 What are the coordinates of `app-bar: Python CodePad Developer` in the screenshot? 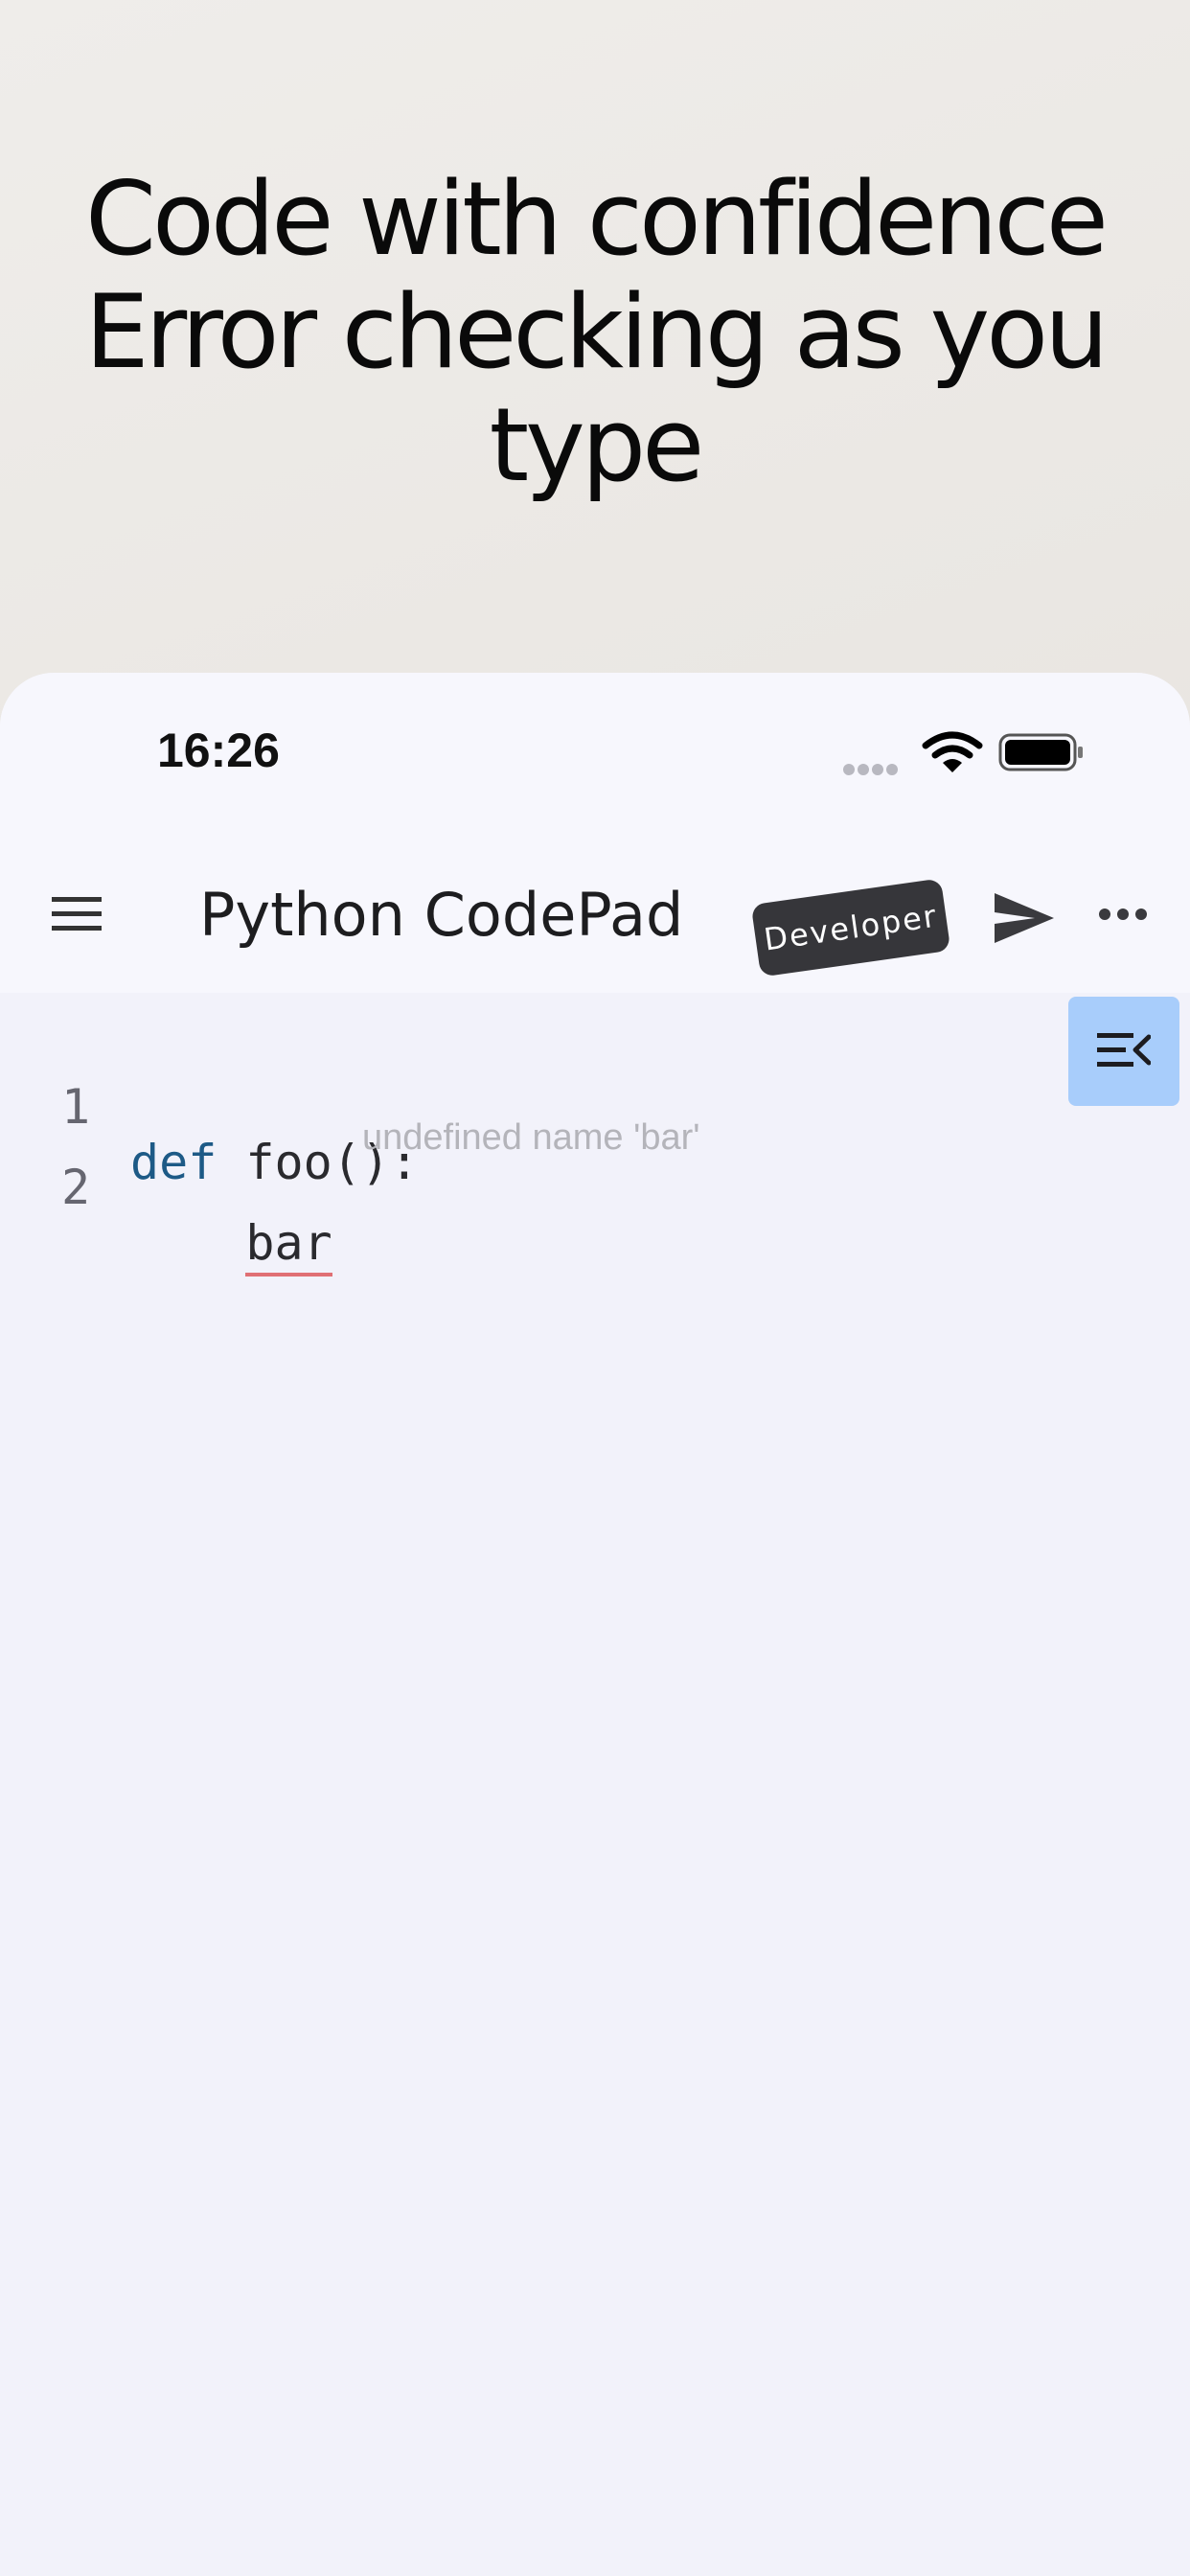 It's located at (595, 914).